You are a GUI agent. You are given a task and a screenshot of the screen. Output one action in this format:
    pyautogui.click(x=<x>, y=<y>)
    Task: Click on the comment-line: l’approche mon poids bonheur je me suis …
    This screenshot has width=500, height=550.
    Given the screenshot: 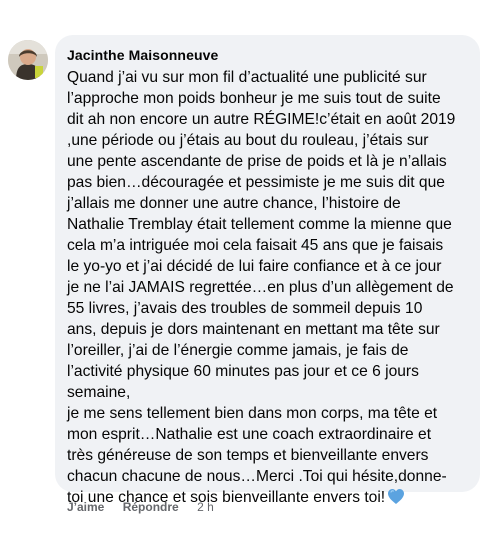 What is the action you would take?
    pyautogui.click(x=254, y=98)
    